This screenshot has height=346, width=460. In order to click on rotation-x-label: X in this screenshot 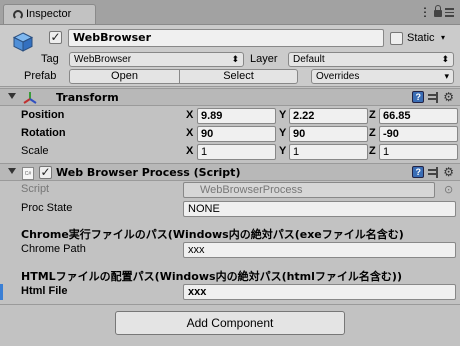, I will do `click(189, 133)`.